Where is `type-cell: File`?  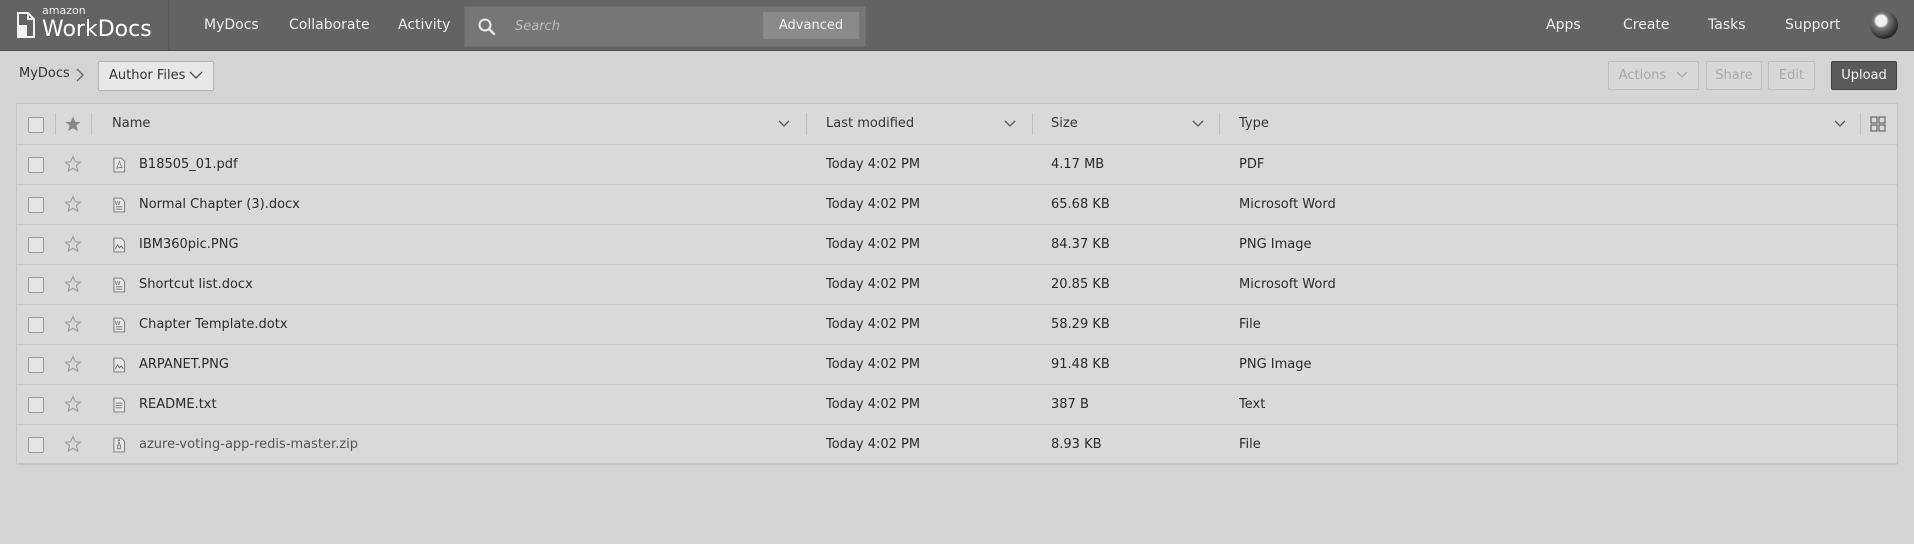
type-cell: File is located at coordinates (1250, 324).